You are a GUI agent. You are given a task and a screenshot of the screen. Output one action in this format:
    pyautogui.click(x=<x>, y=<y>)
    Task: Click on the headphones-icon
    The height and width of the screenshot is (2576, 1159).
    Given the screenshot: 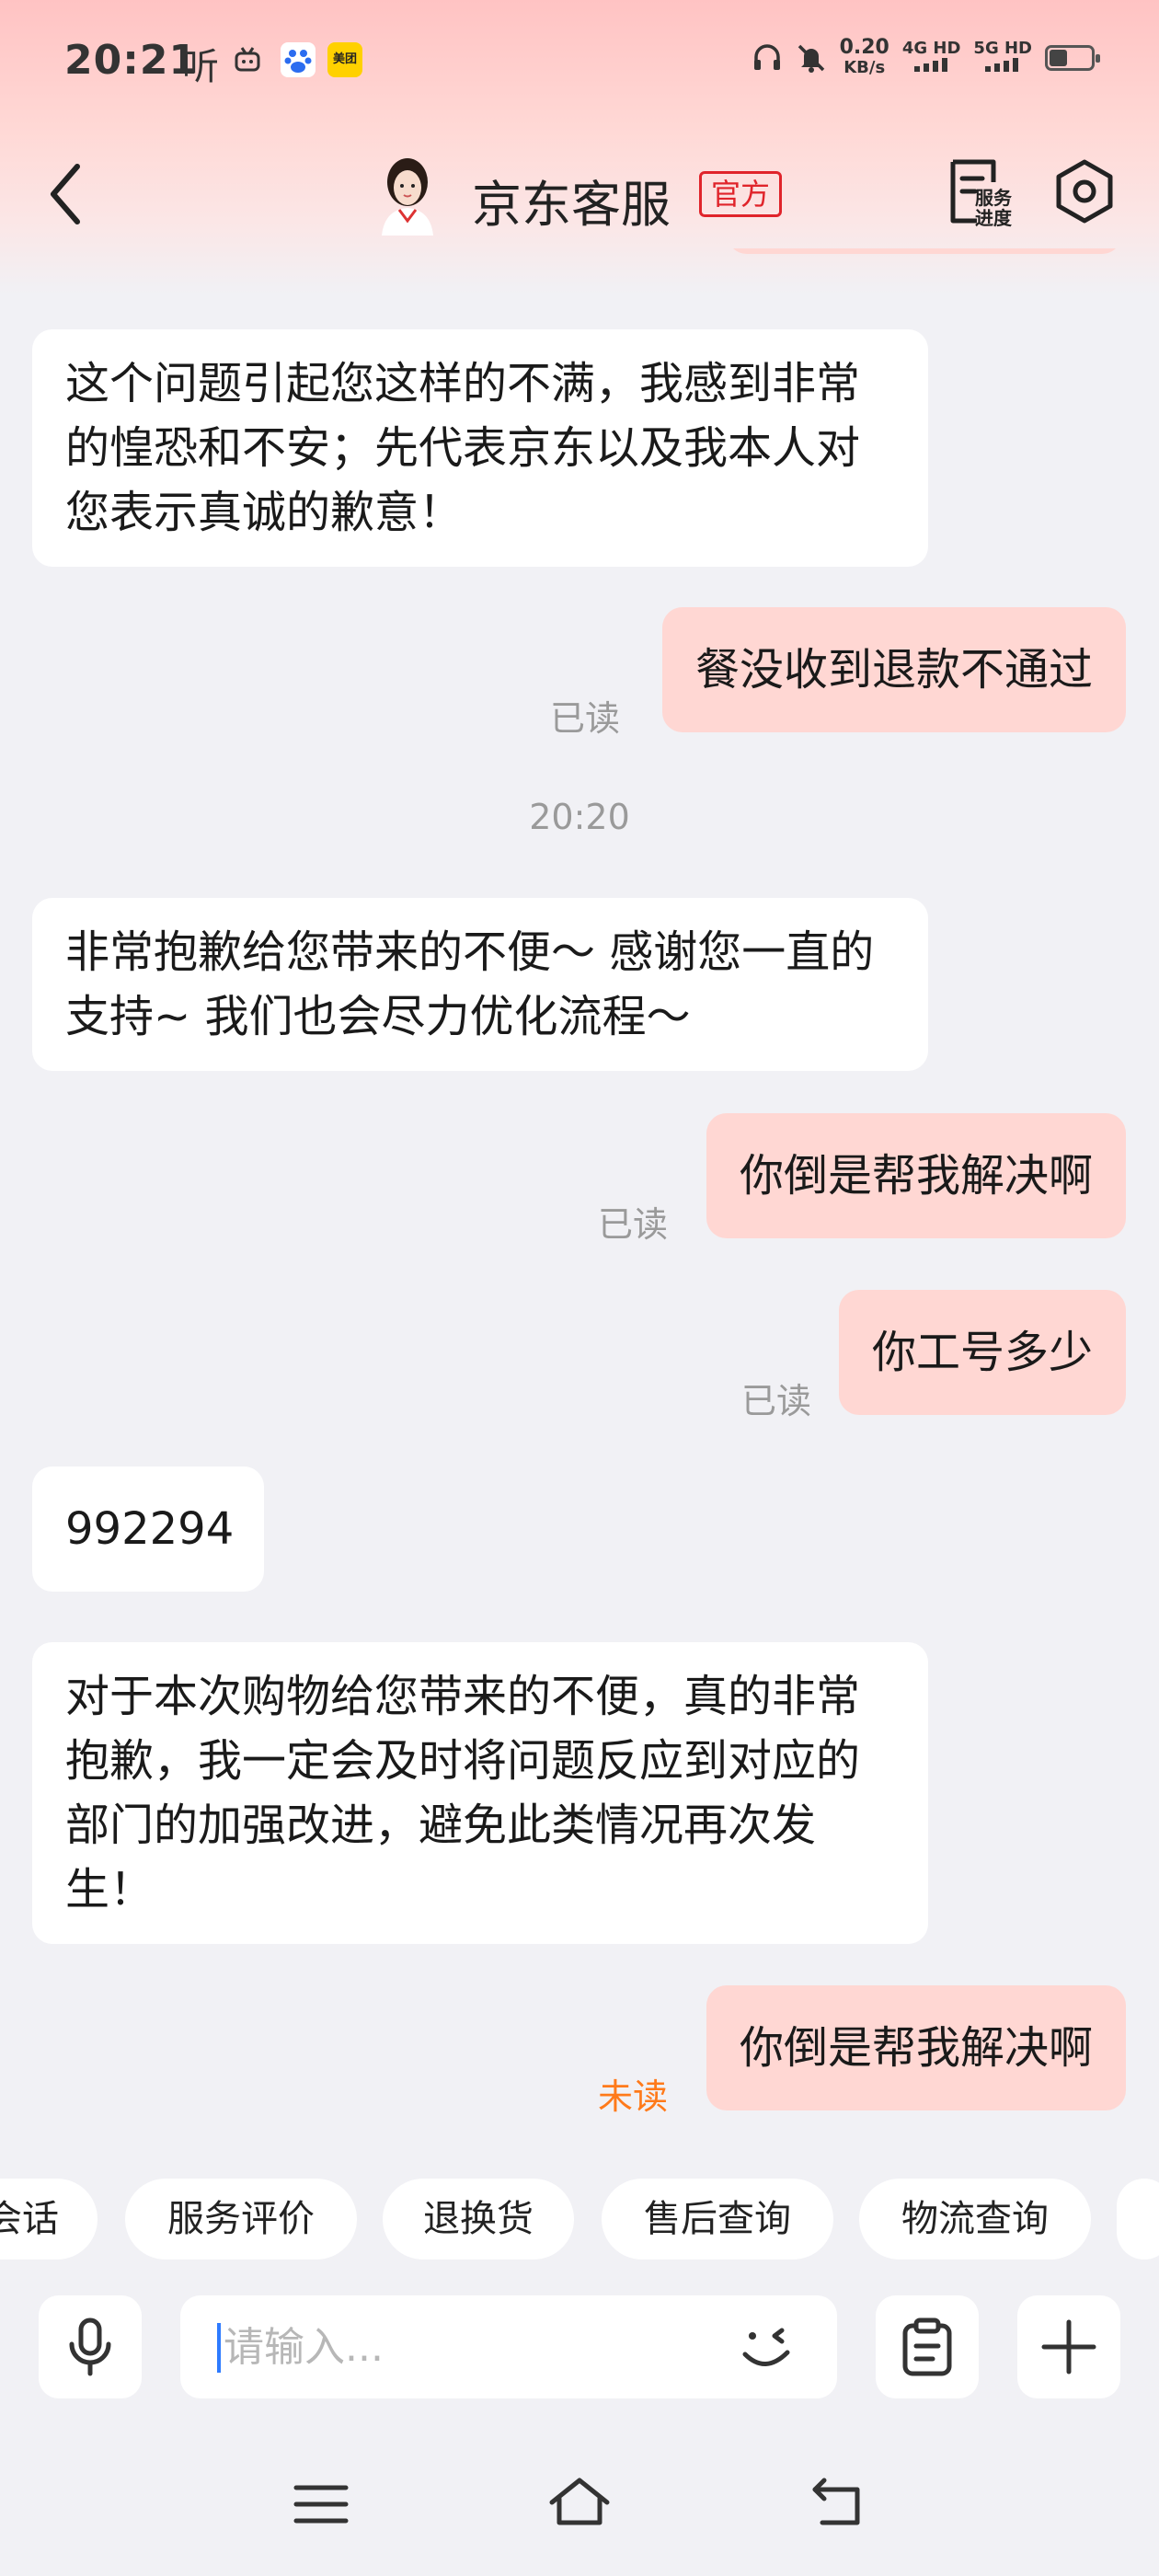 What is the action you would take?
    pyautogui.click(x=766, y=57)
    